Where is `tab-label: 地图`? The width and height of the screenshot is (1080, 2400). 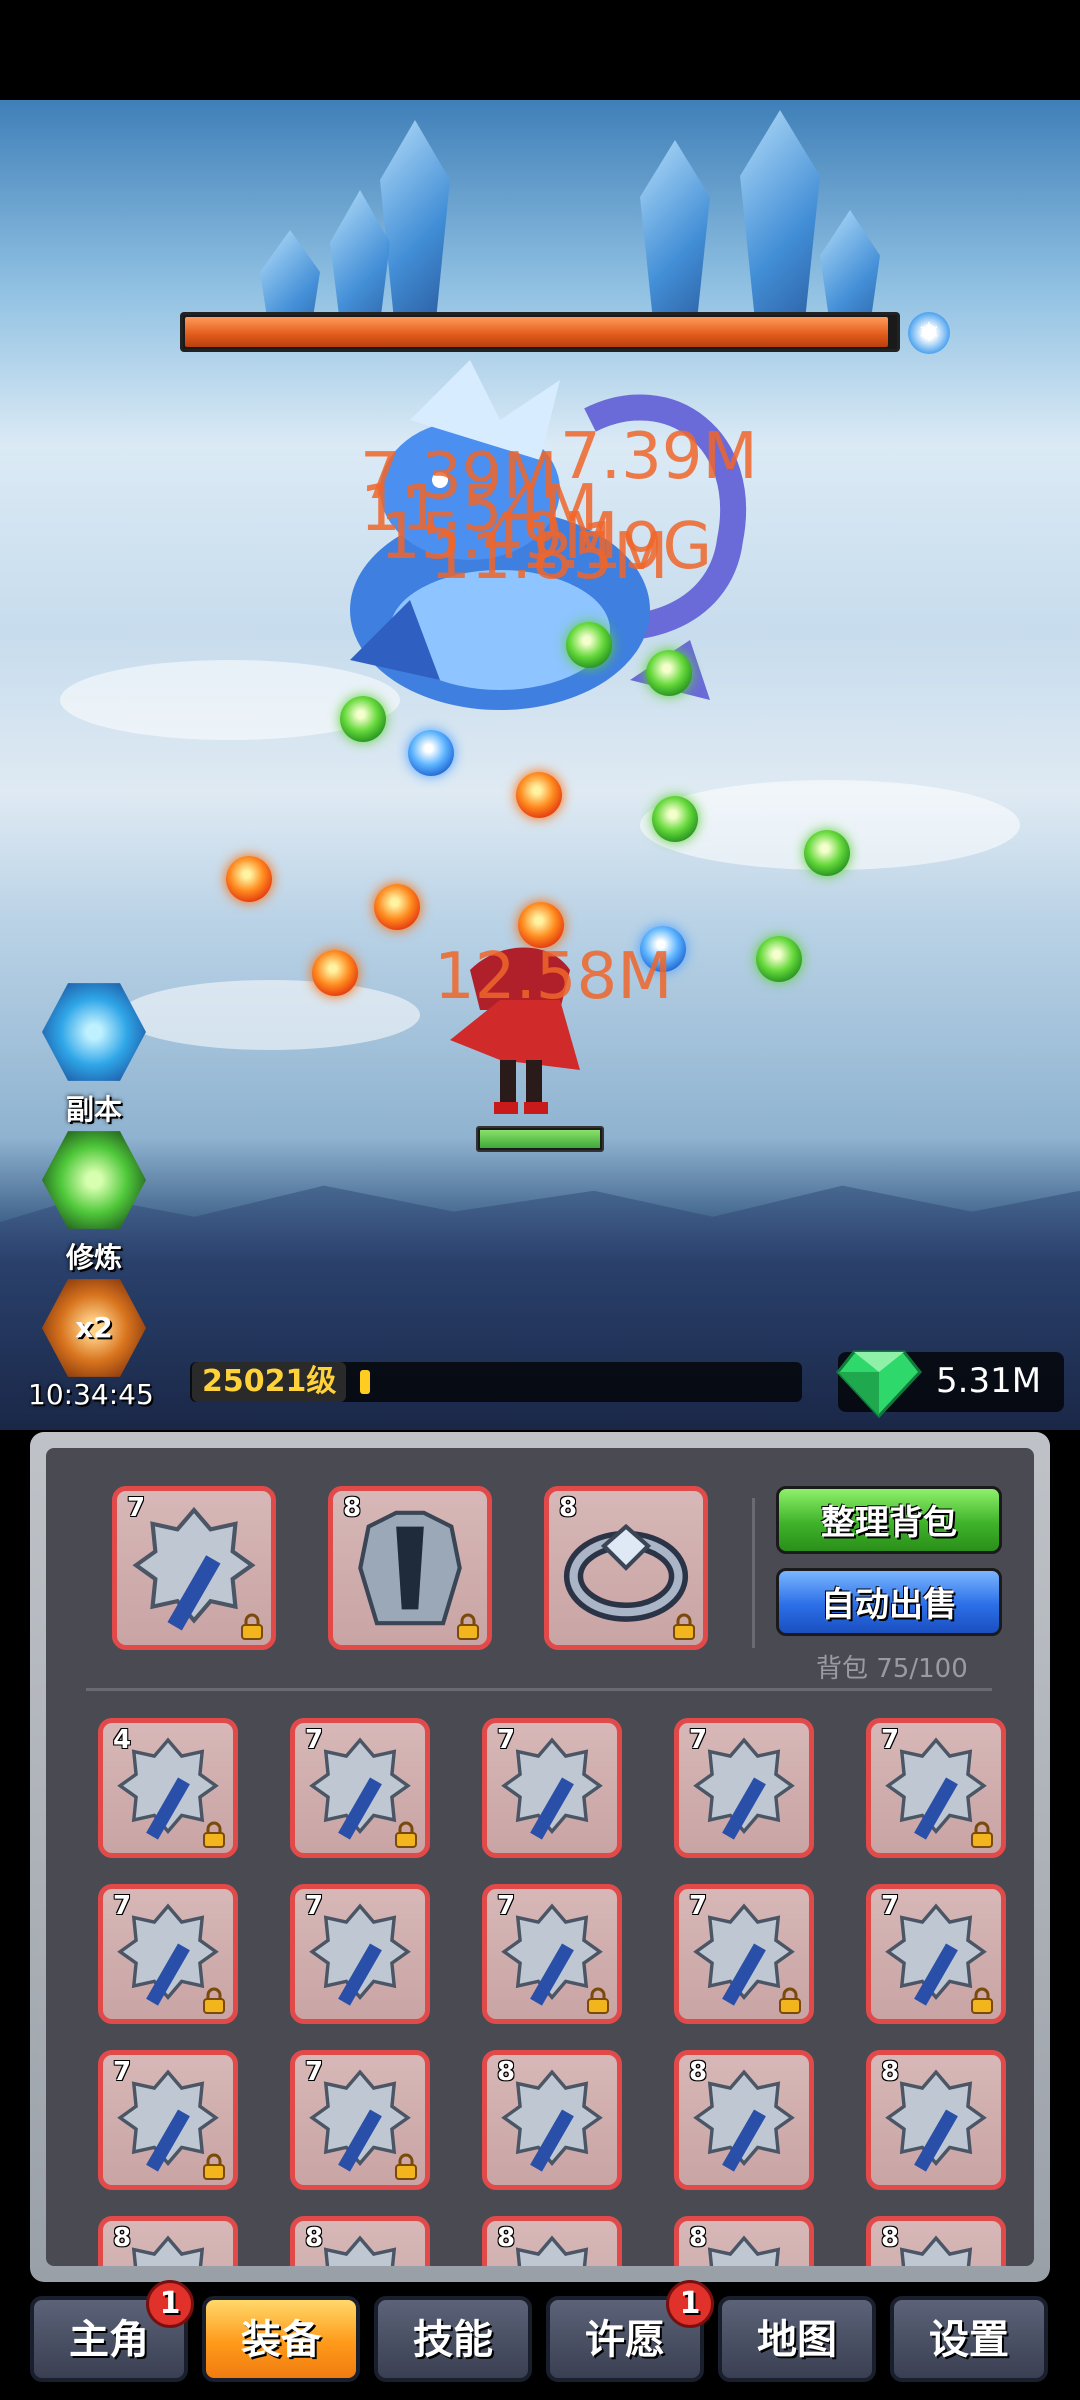
tab-label: 地图 is located at coordinates (797, 2340).